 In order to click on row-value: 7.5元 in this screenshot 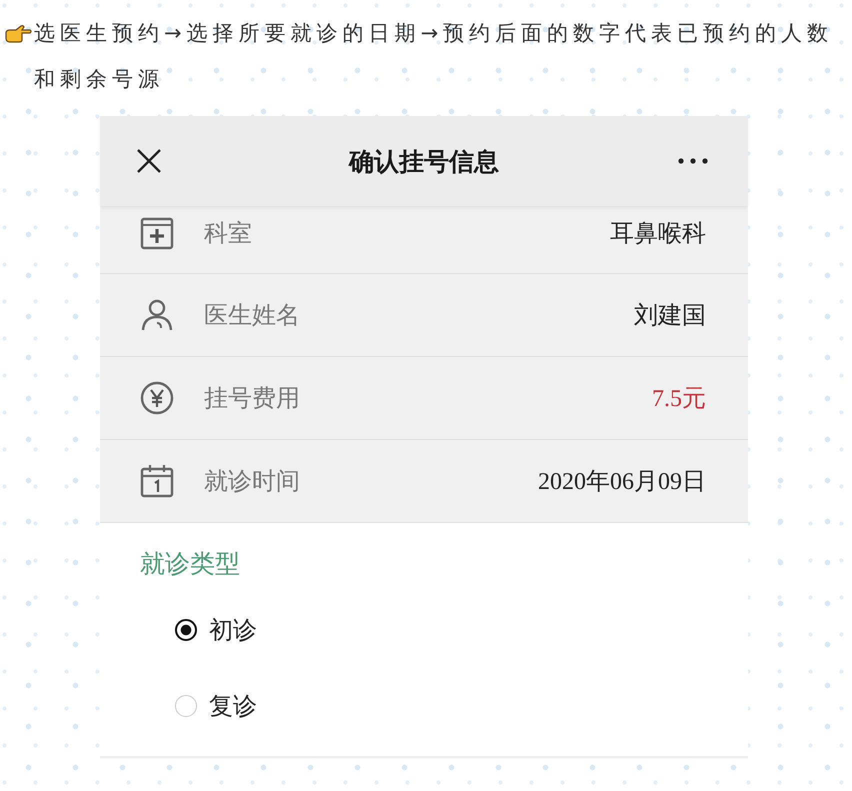, I will do `click(679, 399)`.